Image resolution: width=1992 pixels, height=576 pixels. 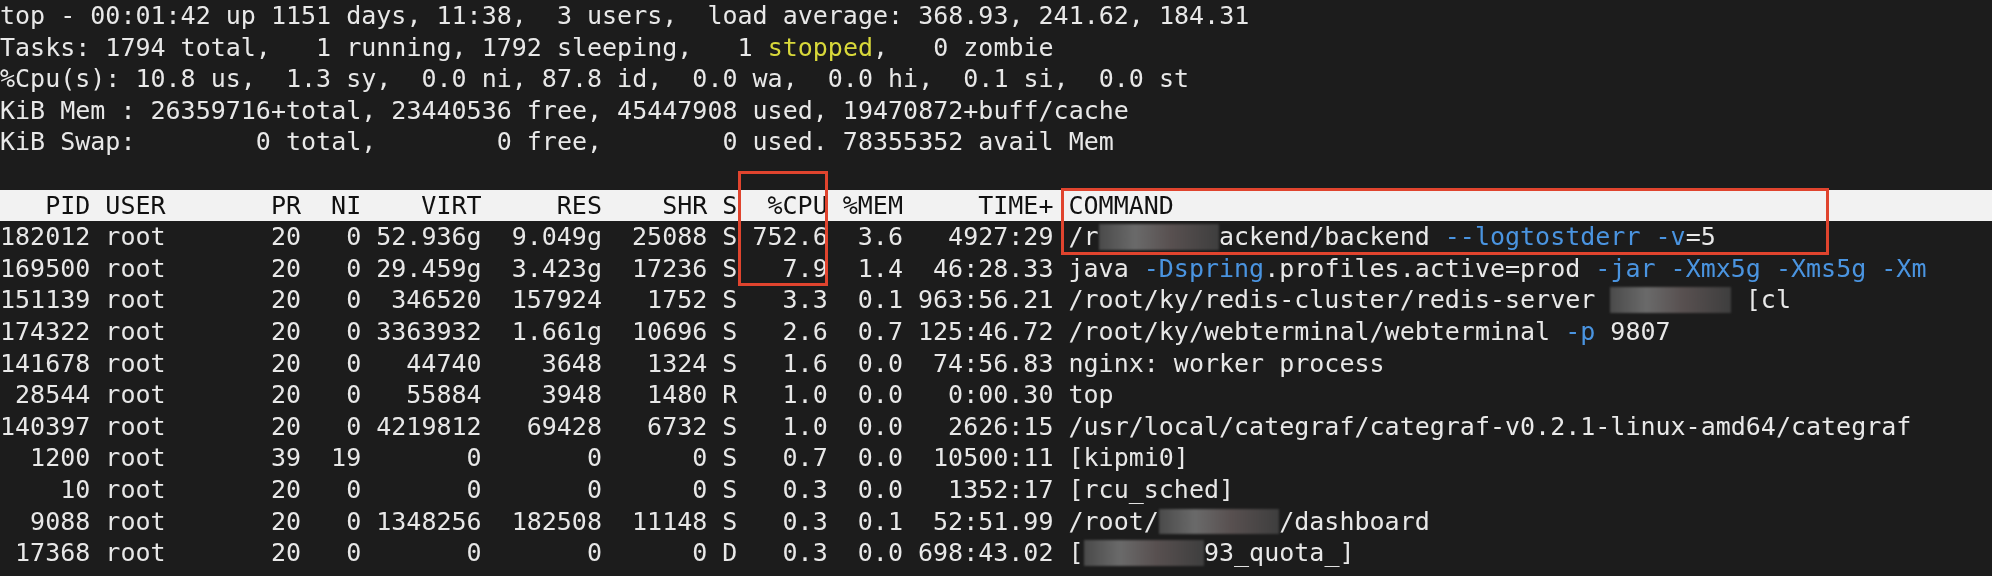 What do you see at coordinates (52, 553) in the screenshot?
I see `table-cell-text: 17368` at bounding box center [52, 553].